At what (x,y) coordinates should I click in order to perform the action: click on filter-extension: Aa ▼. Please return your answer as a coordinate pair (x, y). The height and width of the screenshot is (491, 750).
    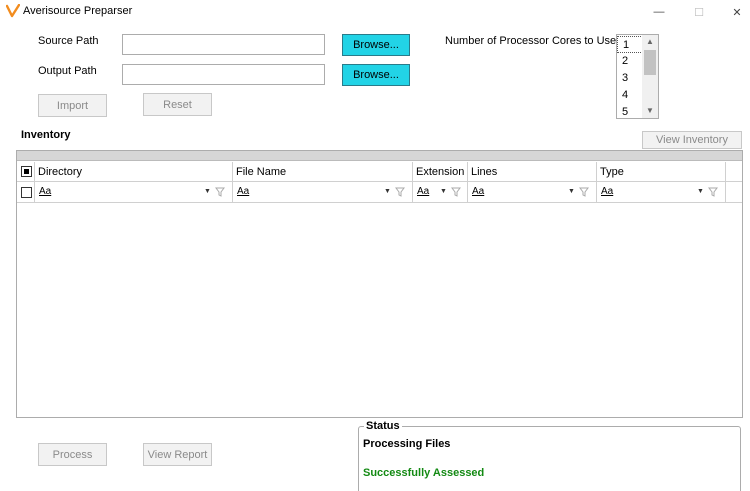
    Looking at the image, I should click on (440, 192).